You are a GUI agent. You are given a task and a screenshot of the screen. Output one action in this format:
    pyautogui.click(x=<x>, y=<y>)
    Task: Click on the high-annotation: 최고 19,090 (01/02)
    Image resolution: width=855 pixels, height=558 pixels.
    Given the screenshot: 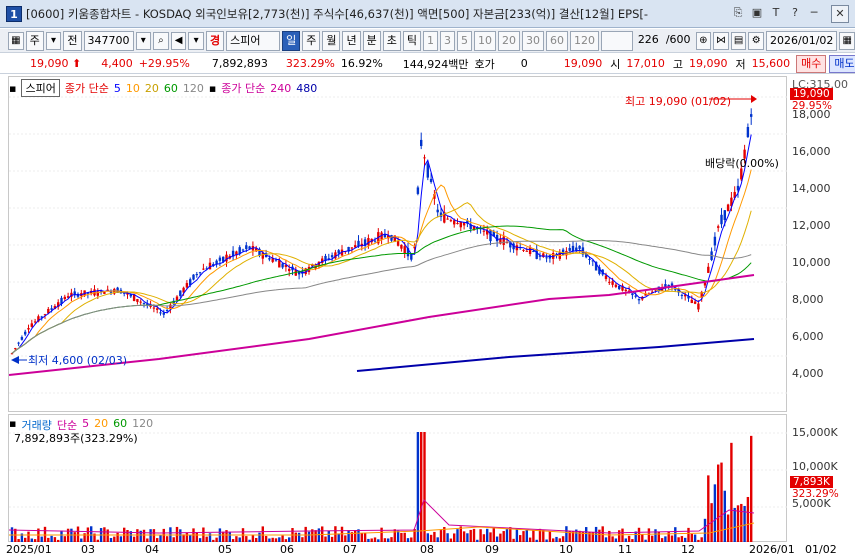 What is the action you would take?
    pyautogui.click(x=678, y=101)
    